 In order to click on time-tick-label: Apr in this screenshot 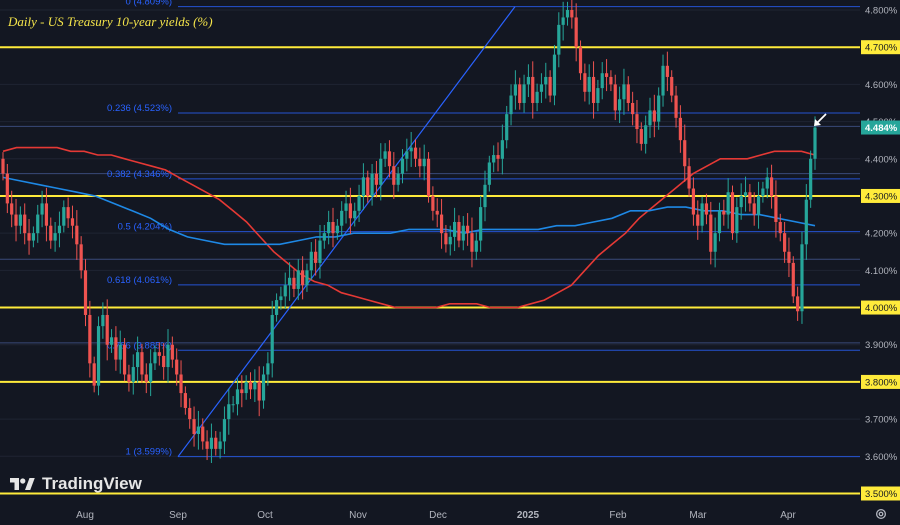, I will do `click(788, 515)`.